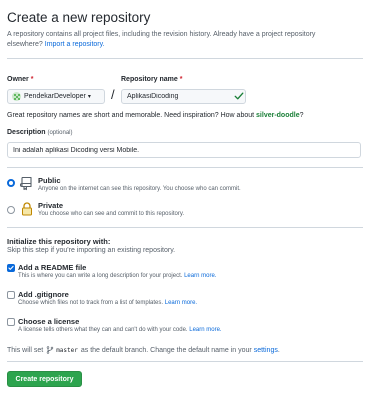 Image resolution: width=370 pixels, height=397 pixels. What do you see at coordinates (183, 96) in the screenshot?
I see `repo-name-input` at bounding box center [183, 96].